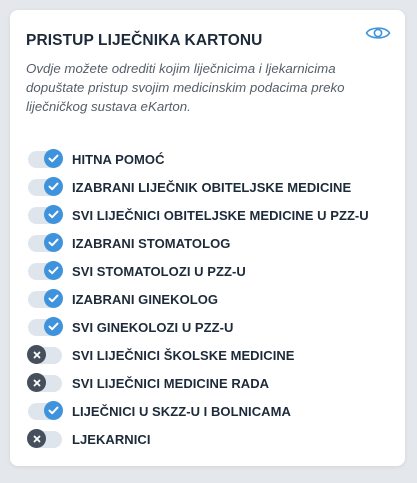  I want to click on permission-item: HITNA POMOĆ, so click(207, 159).